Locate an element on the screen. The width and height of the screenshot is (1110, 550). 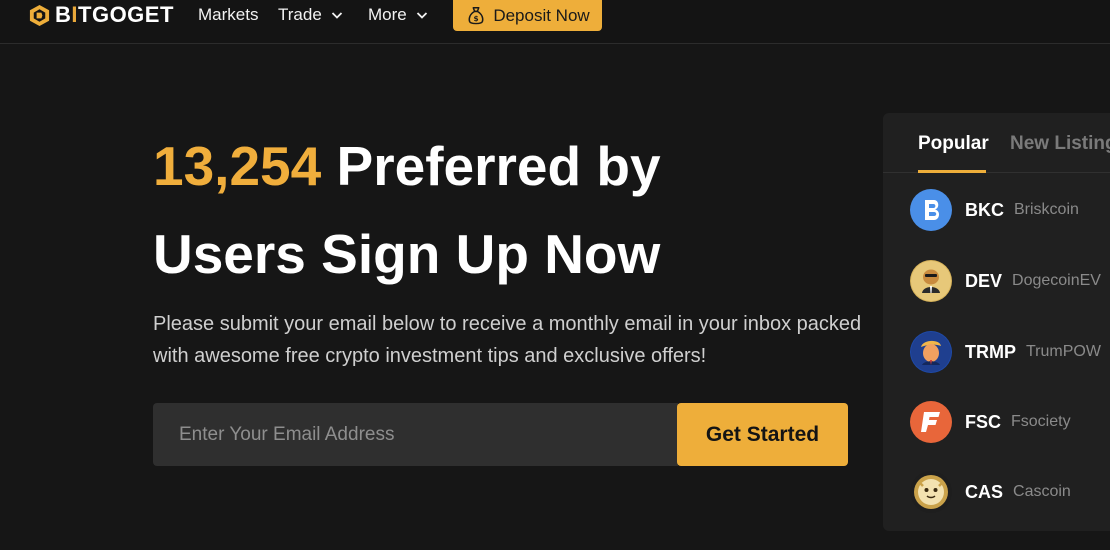
email-input is located at coordinates (415, 434).